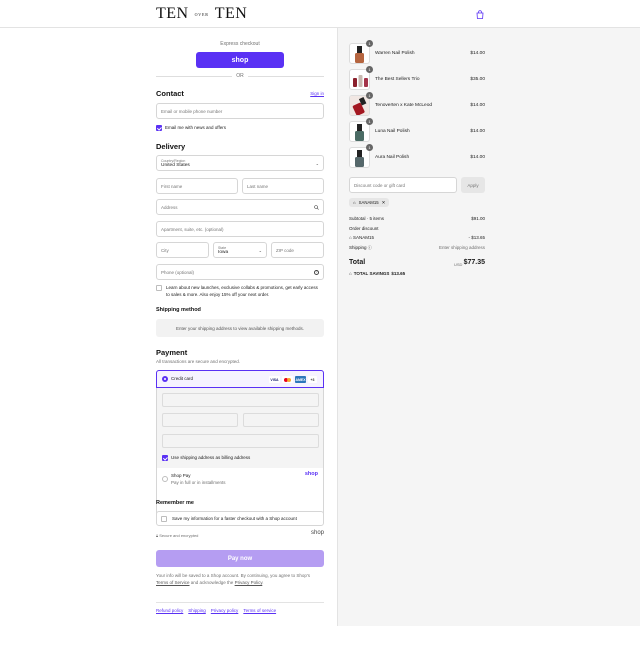 This screenshot has height=653, width=640. I want to click on email-field: Email or mobile phone number, so click(240, 111).